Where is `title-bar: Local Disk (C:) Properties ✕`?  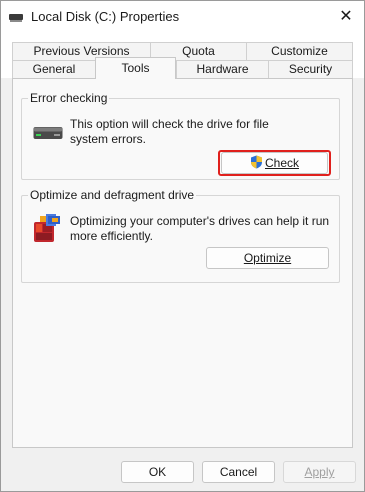
title-bar: Local Disk (C:) Properties ✕ is located at coordinates (182, 17).